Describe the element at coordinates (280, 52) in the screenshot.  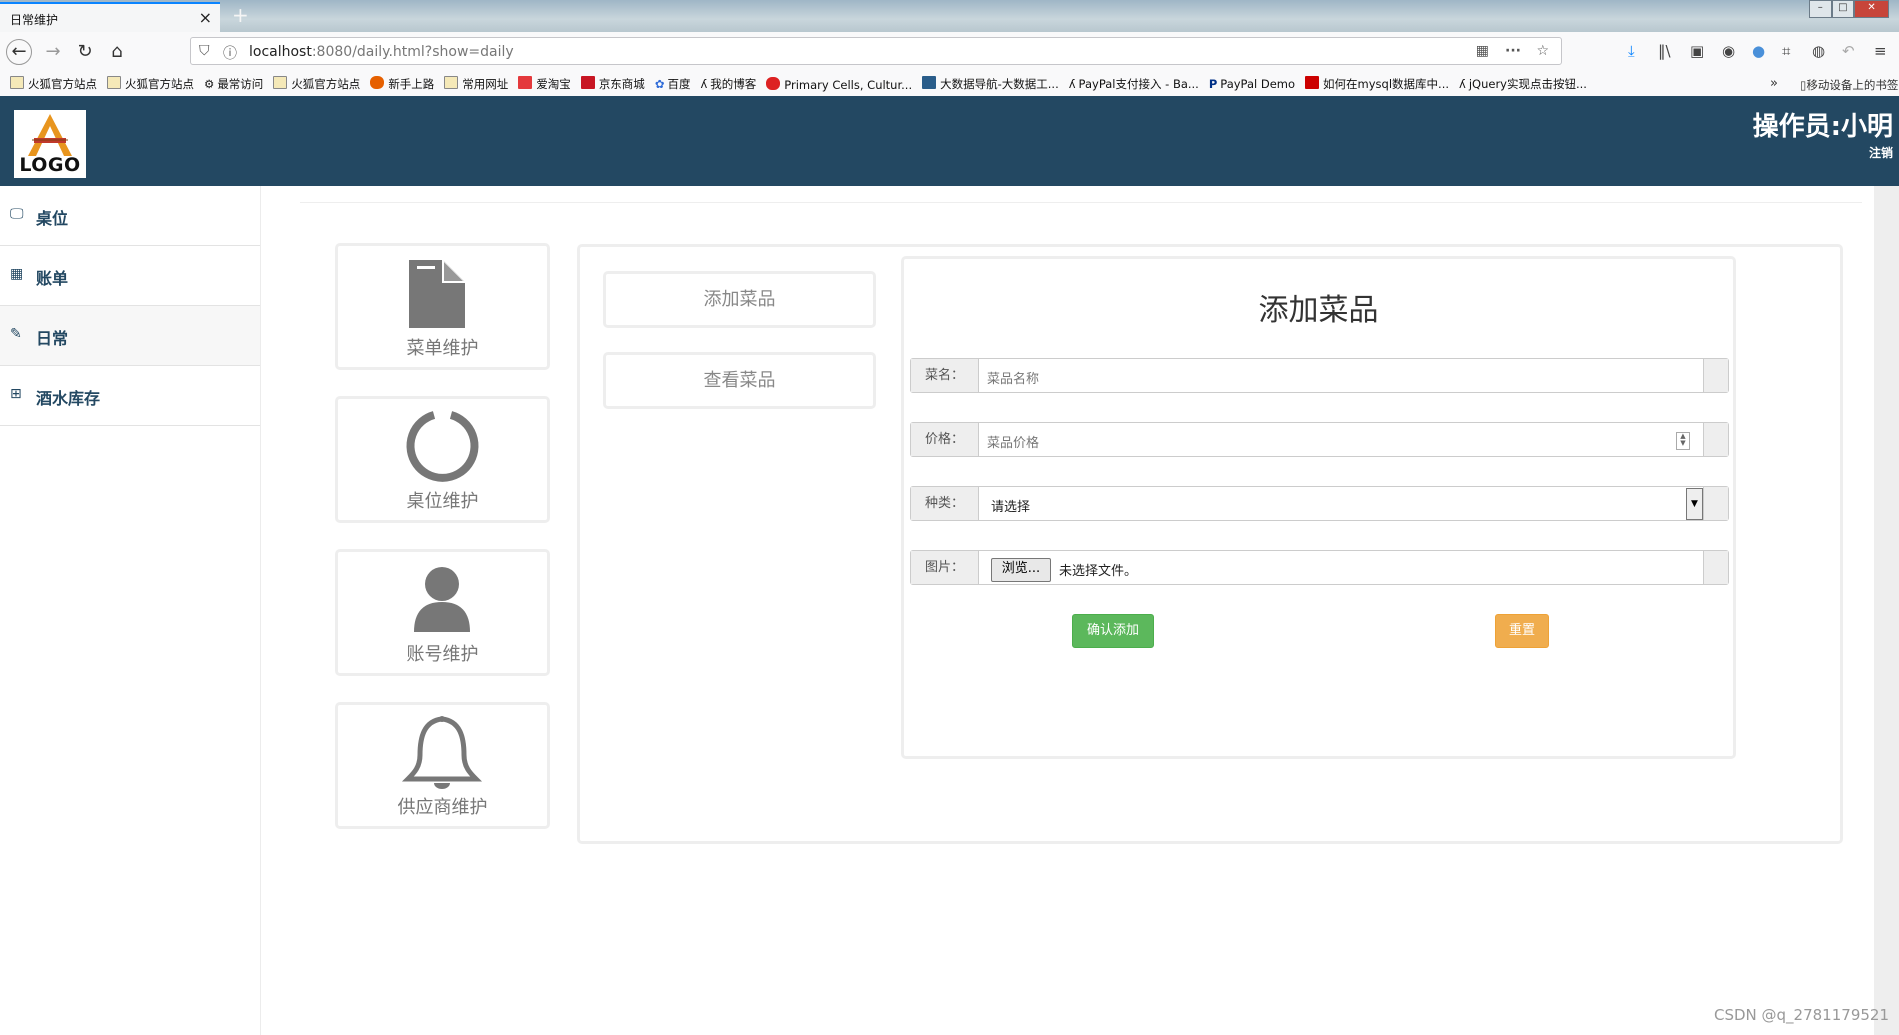
I see `url-host: localhost` at that location.